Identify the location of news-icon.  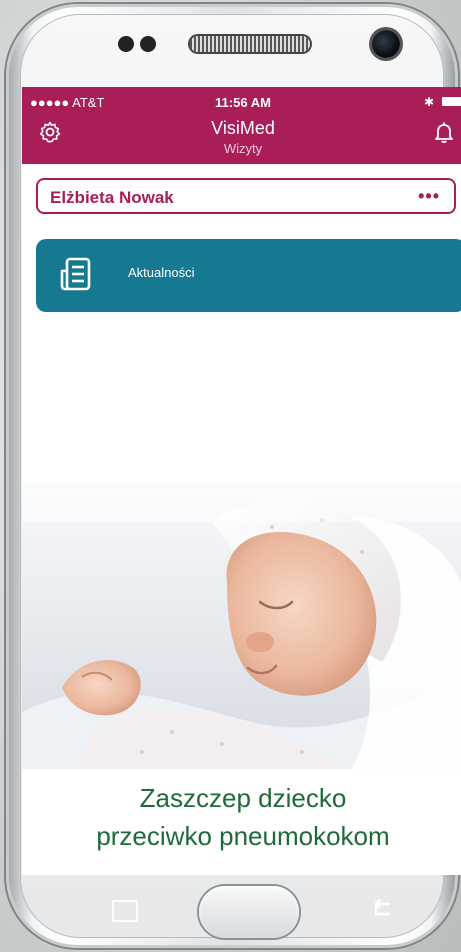
(75, 274).